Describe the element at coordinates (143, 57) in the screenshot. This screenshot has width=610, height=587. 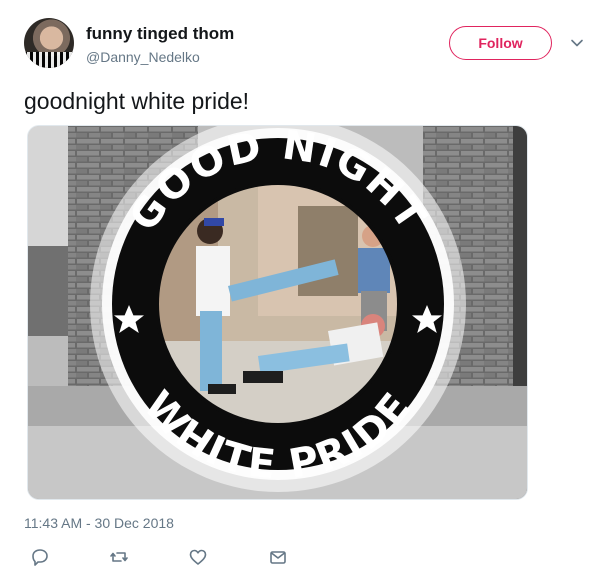
I see `user-handle: @Danny_Nedelko` at that location.